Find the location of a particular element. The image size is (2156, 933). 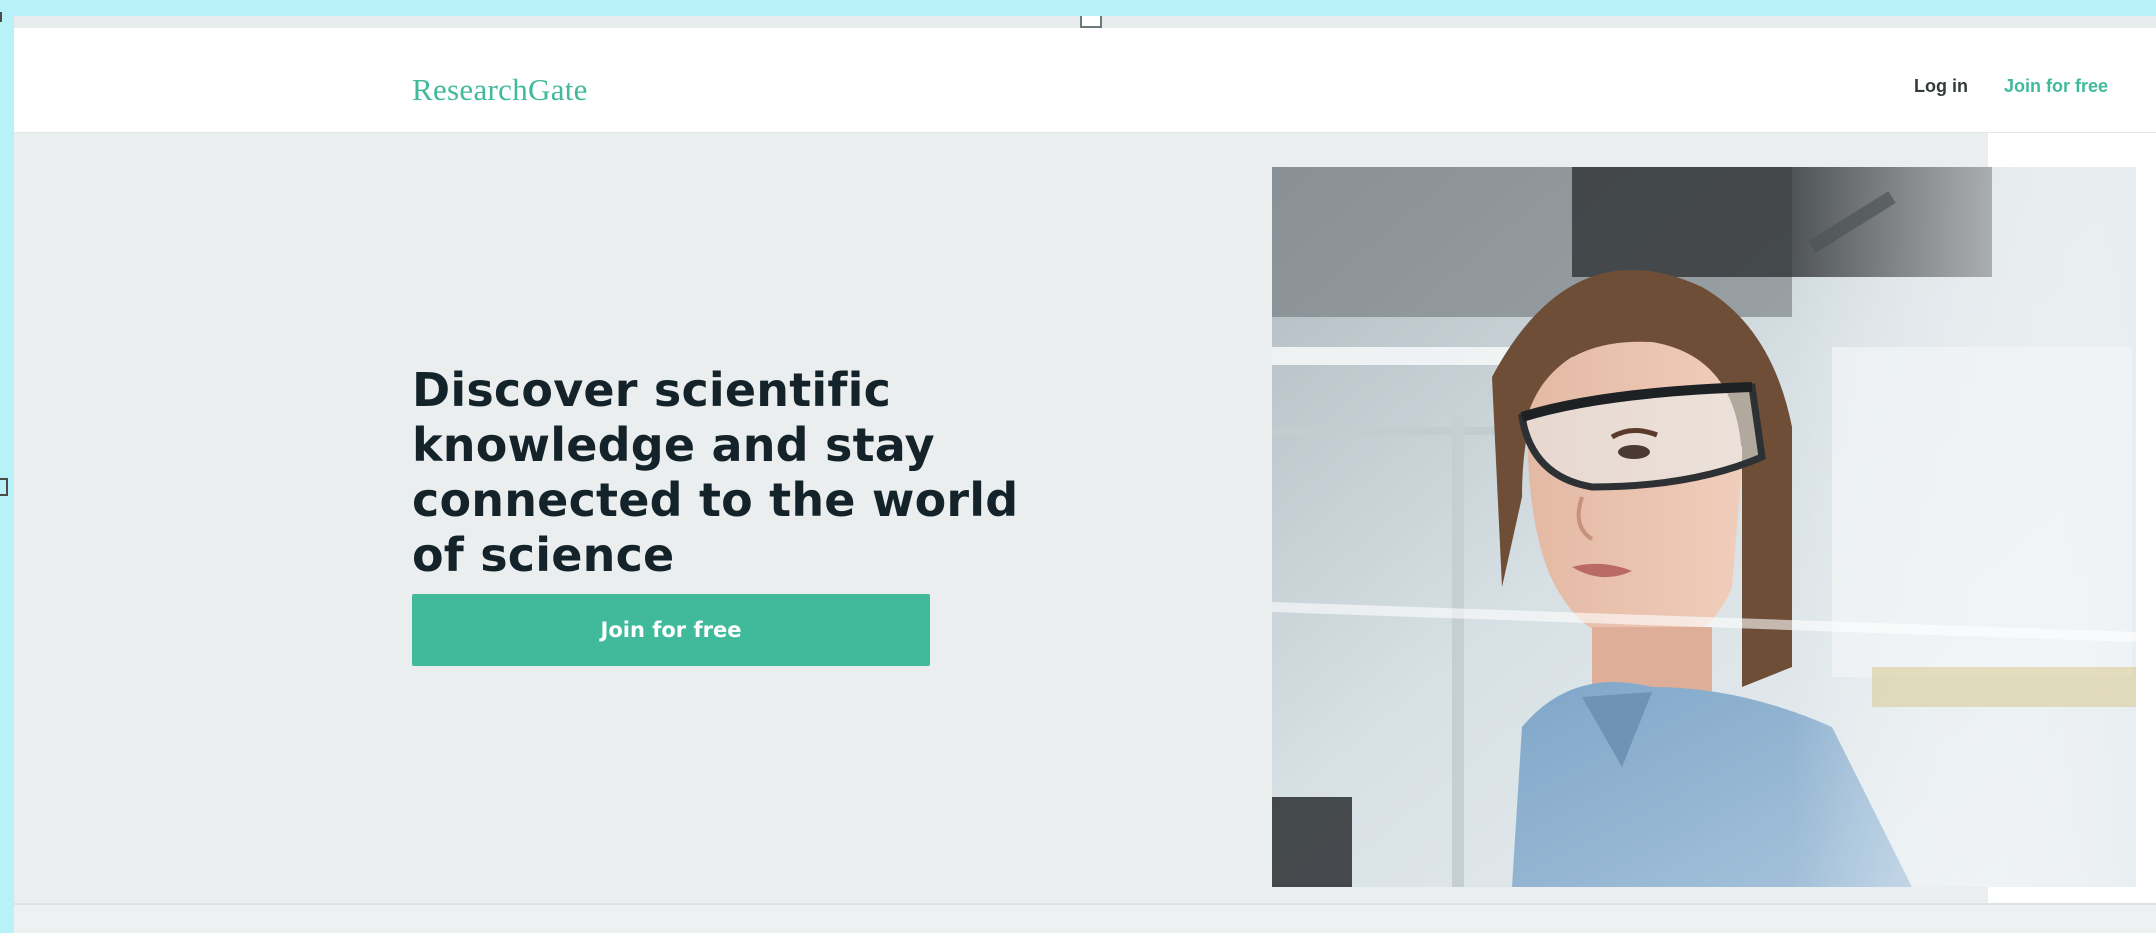

join-link: Join for free is located at coordinates (2056, 86).